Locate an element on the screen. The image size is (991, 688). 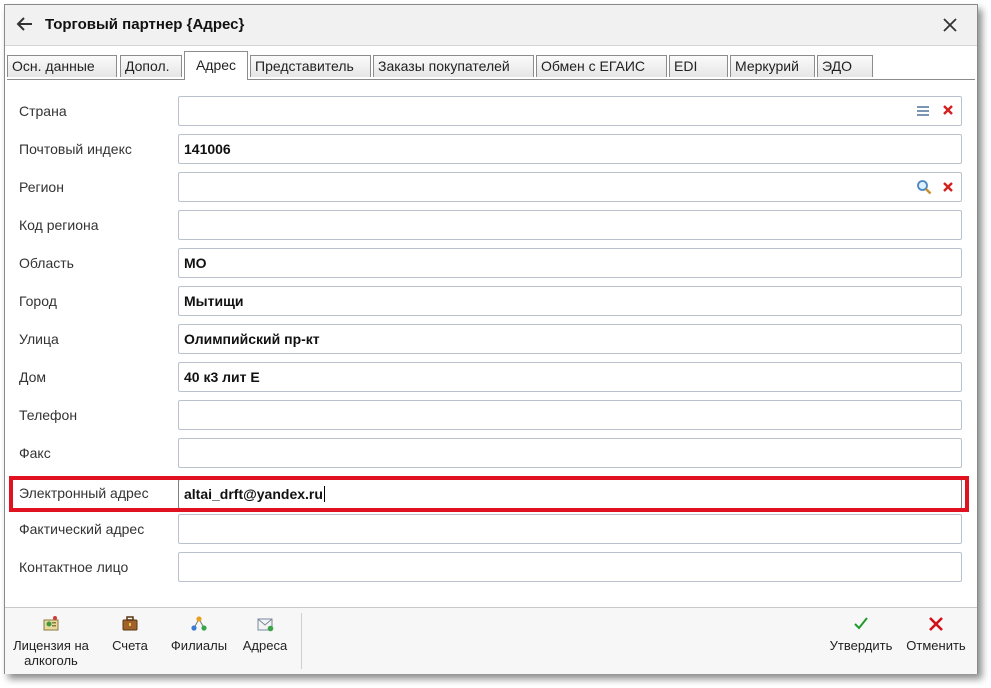
email-value: altai_drft@yandex.ru is located at coordinates (253, 494).